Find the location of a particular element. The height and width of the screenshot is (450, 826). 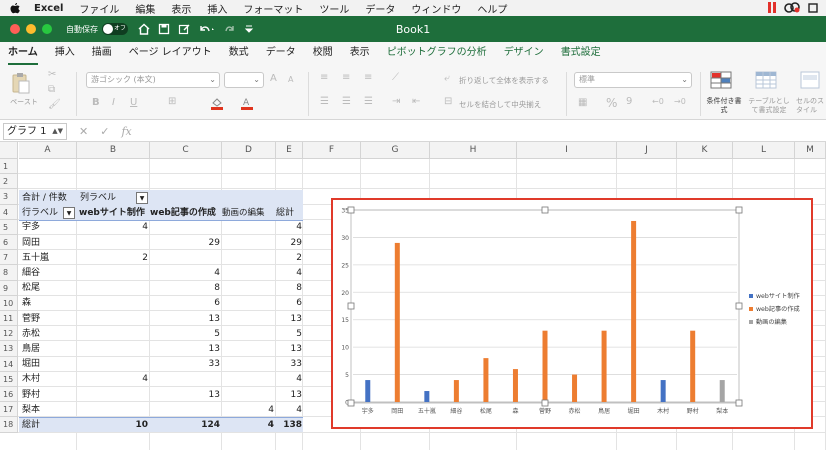

number-format-select: 標準 ⌄ is located at coordinates (633, 80).